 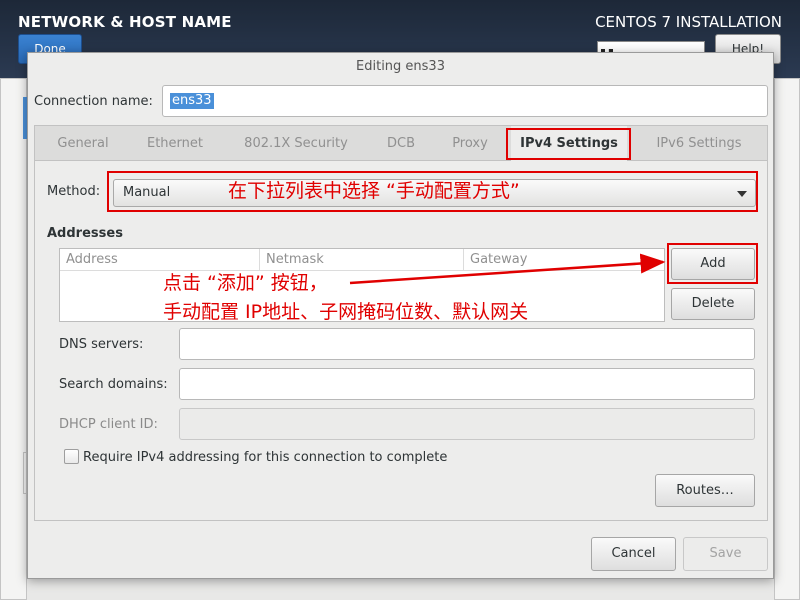 What do you see at coordinates (93, 101) in the screenshot?
I see `connection-name-label: Connection name:` at bounding box center [93, 101].